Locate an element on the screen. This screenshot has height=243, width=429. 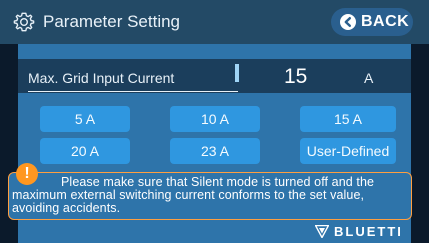
back-arrow-icon is located at coordinates (348, 22).